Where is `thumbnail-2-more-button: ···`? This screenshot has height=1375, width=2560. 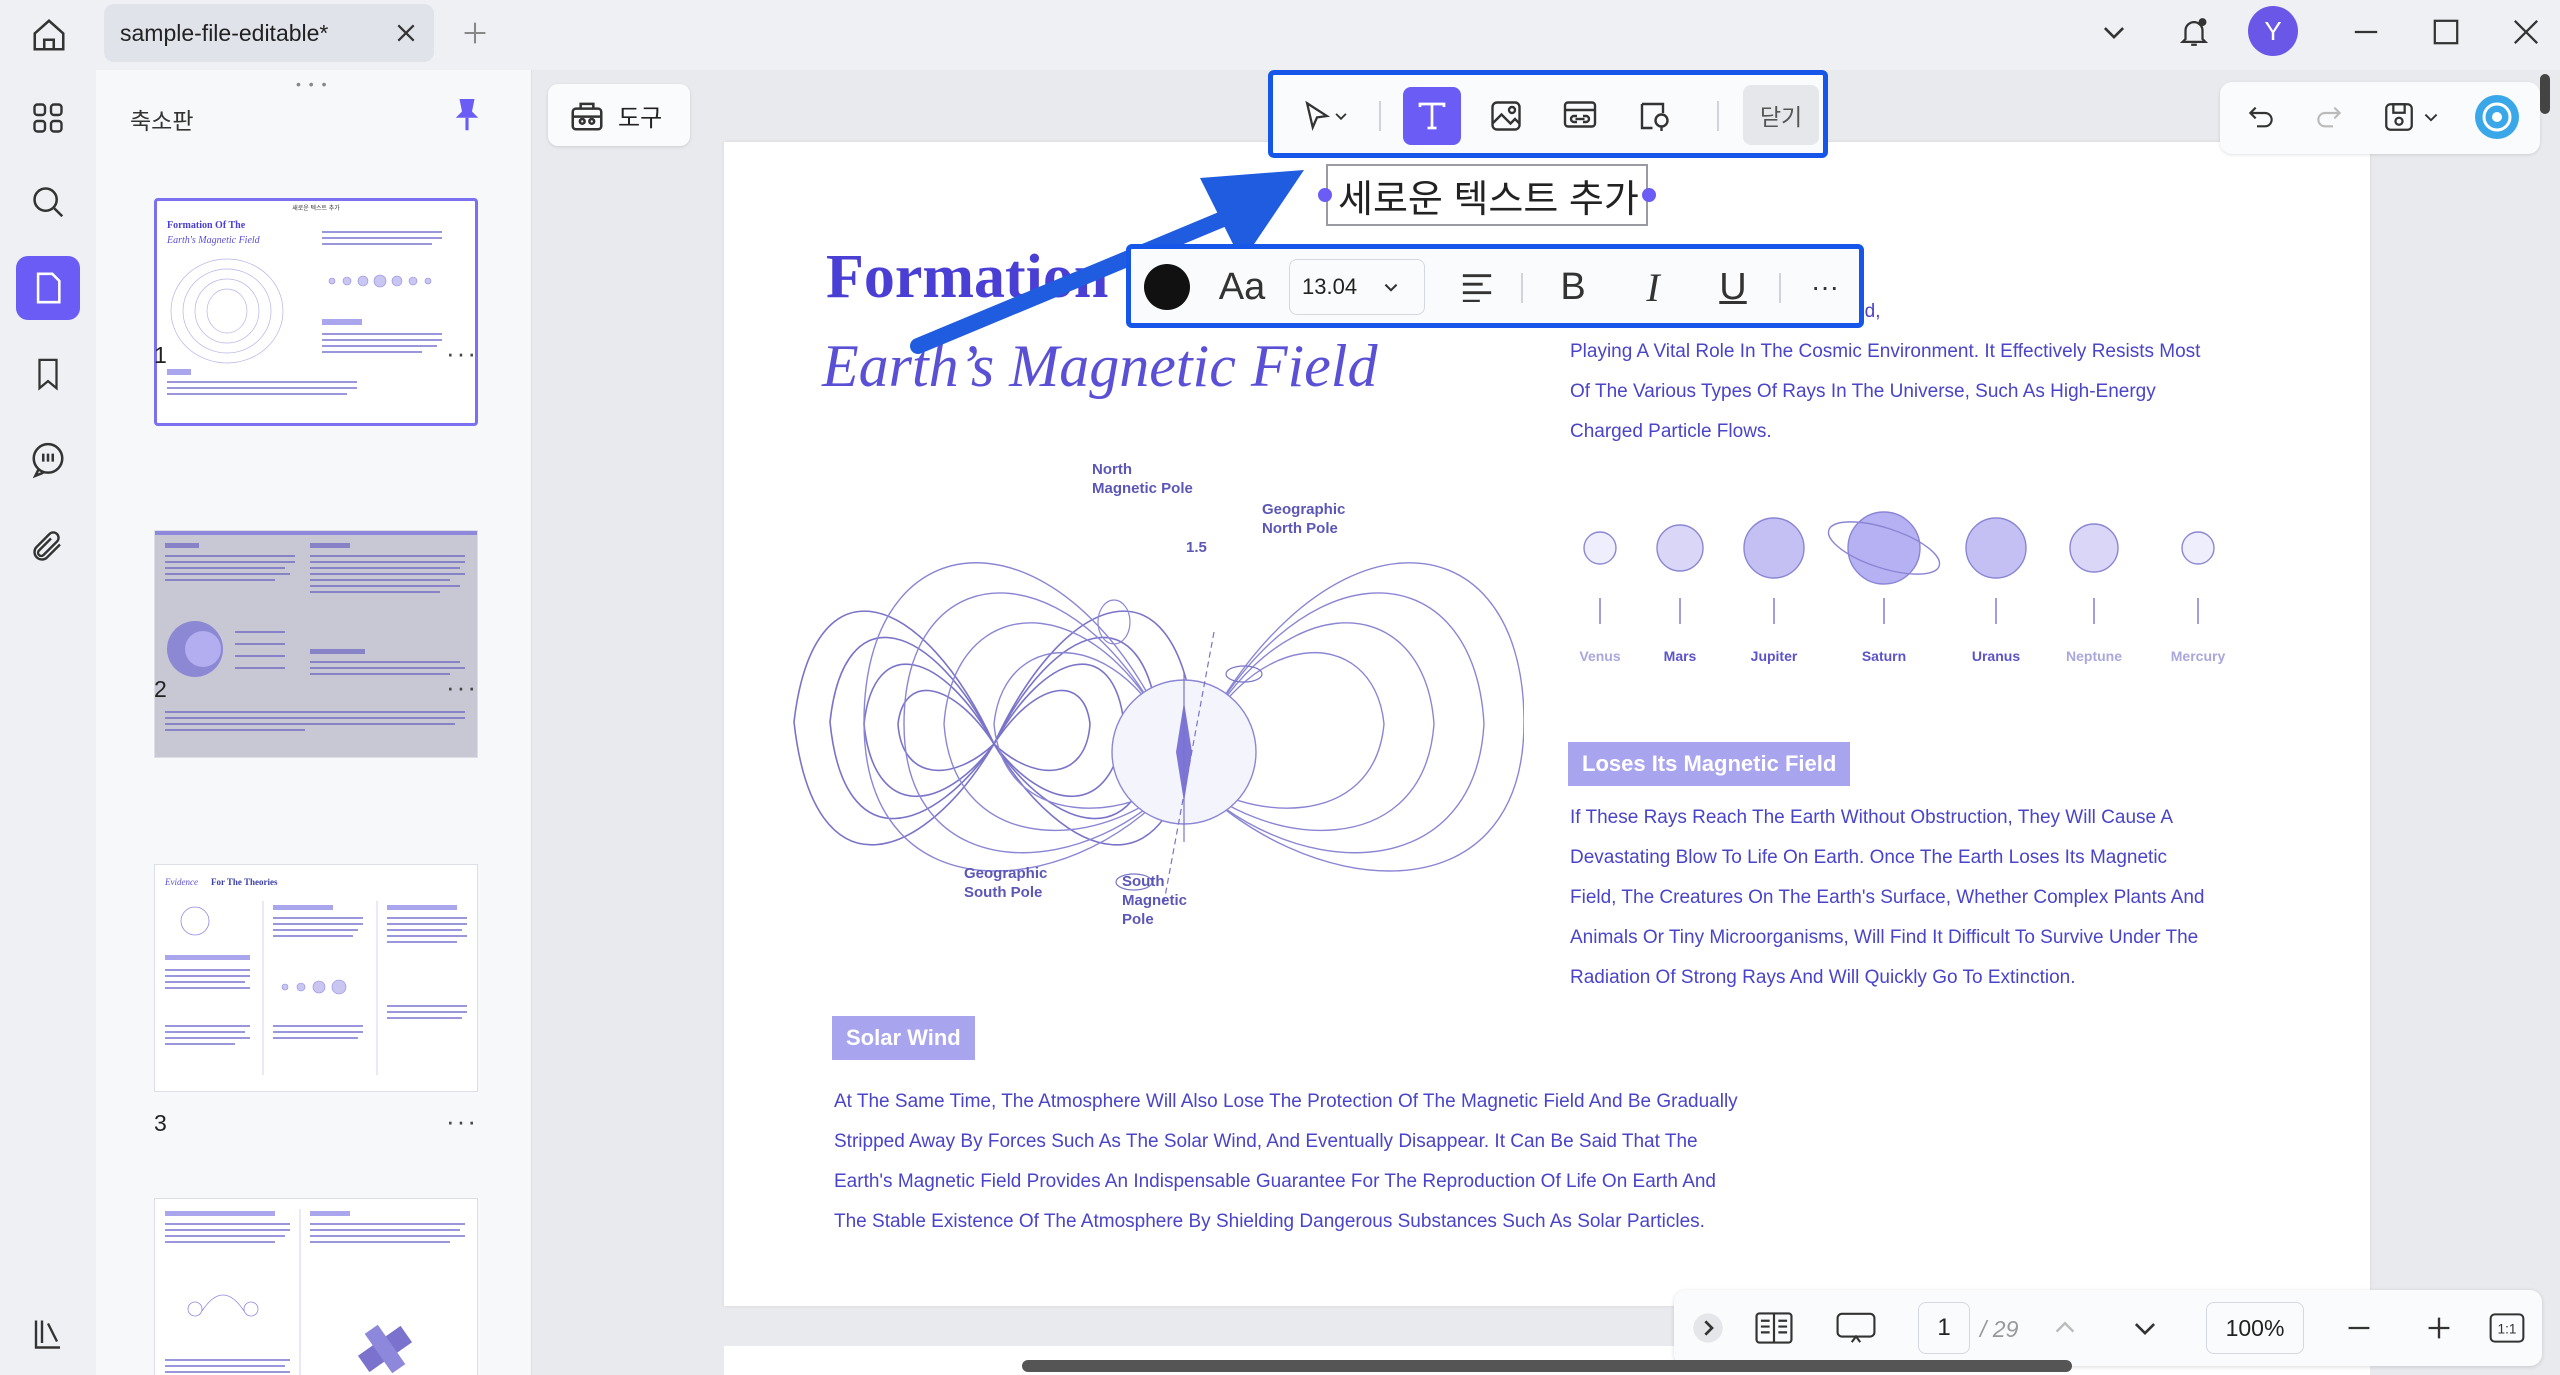
thumbnail-2-more-button: ··· is located at coordinates (462, 687).